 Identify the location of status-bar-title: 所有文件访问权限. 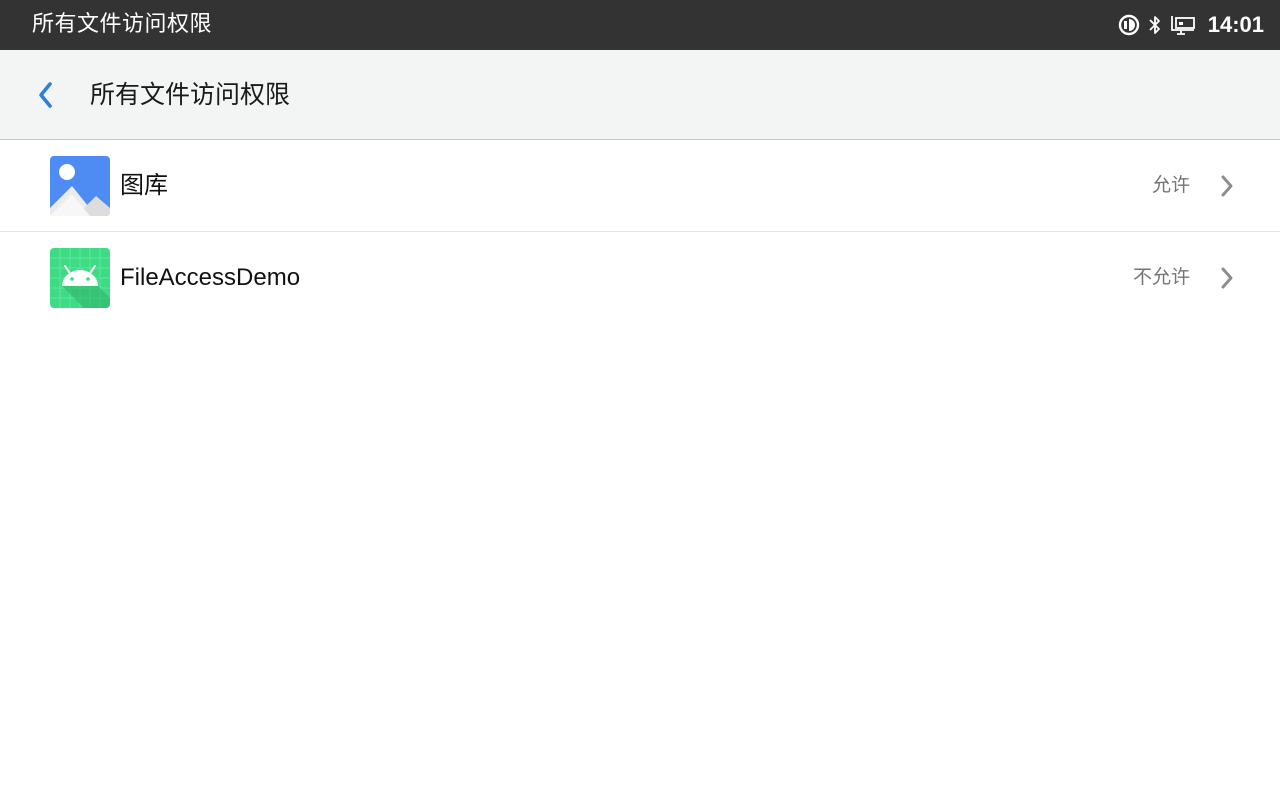
(122, 24).